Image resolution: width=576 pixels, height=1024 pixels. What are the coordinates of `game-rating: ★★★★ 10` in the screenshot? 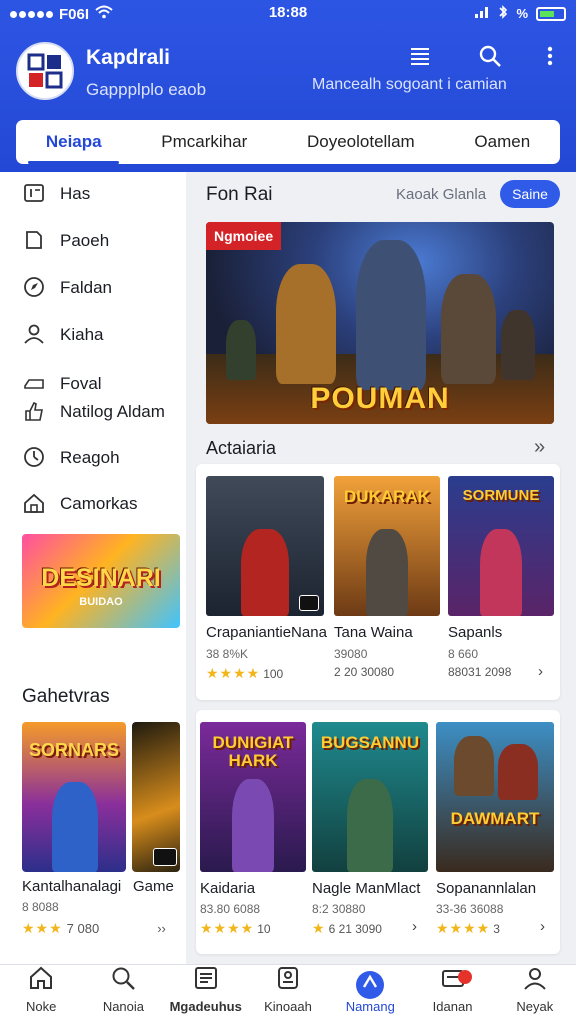 It's located at (235, 928).